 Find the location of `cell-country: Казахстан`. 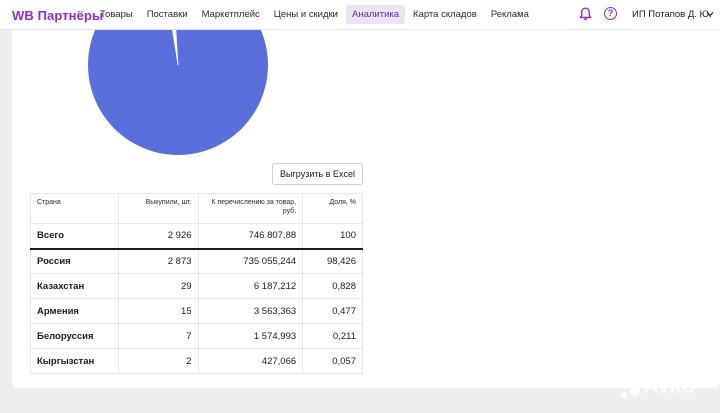

cell-country: Казахстан is located at coordinates (74, 286).